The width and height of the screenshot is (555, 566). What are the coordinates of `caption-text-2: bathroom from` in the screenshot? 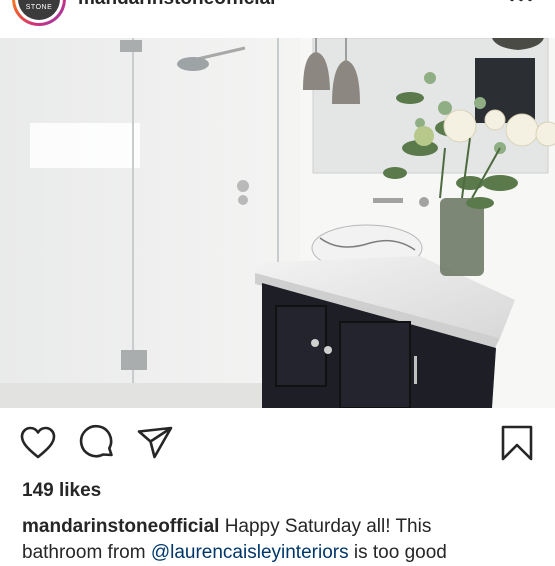 It's located at (86, 552).